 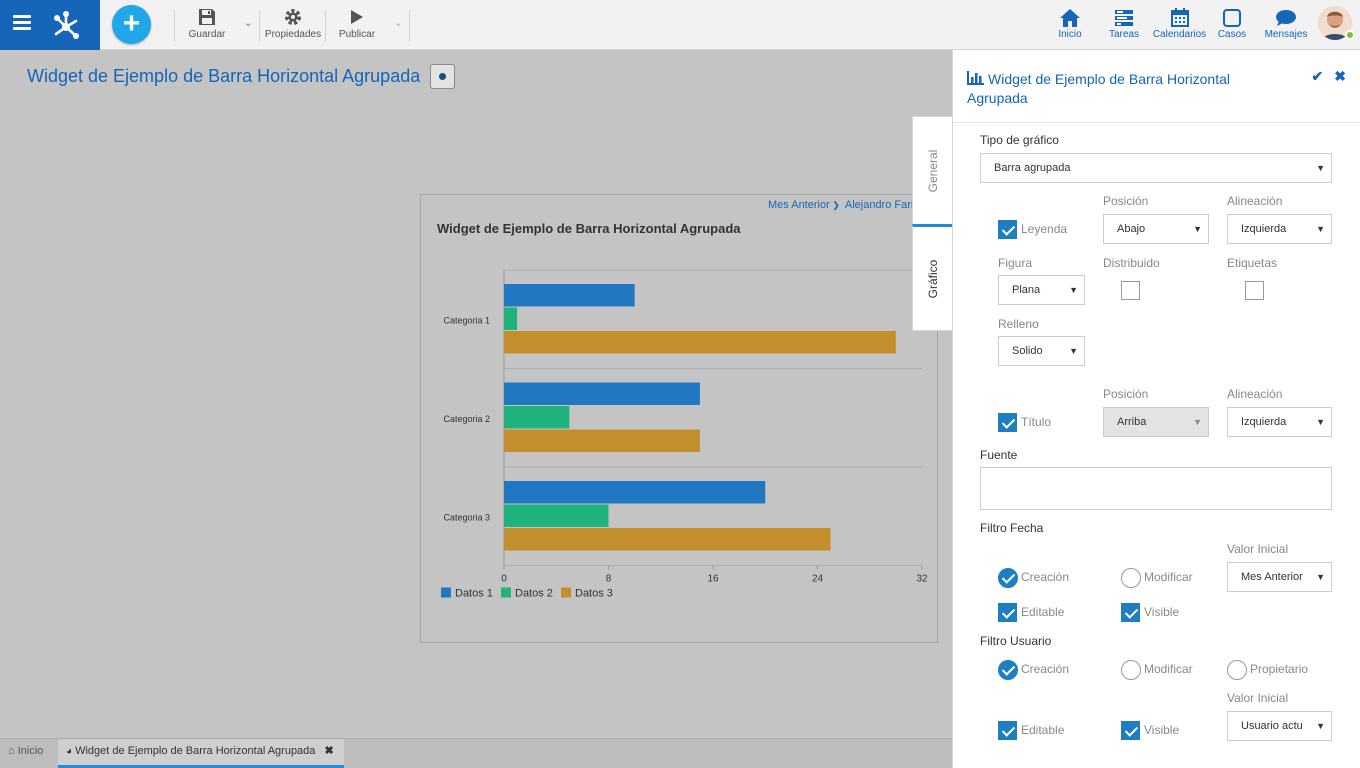 I want to click on user-initial-select: Usuario actu ▼, so click(x=1279, y=726).